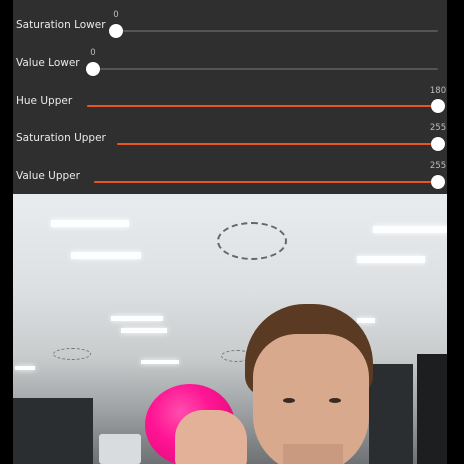  What do you see at coordinates (44, 101) in the screenshot?
I see `slider-label: Hue Upper` at bounding box center [44, 101].